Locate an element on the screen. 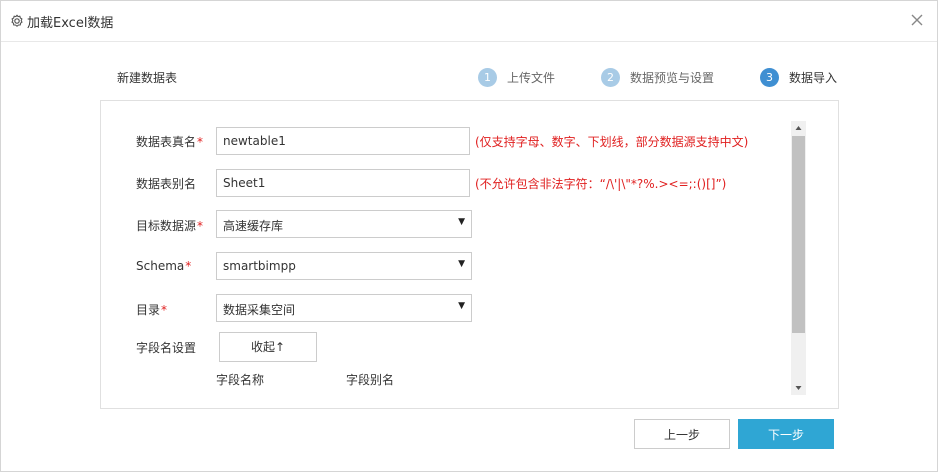 The image size is (938, 472). scroll-down-arrow-icon is located at coordinates (798, 388).